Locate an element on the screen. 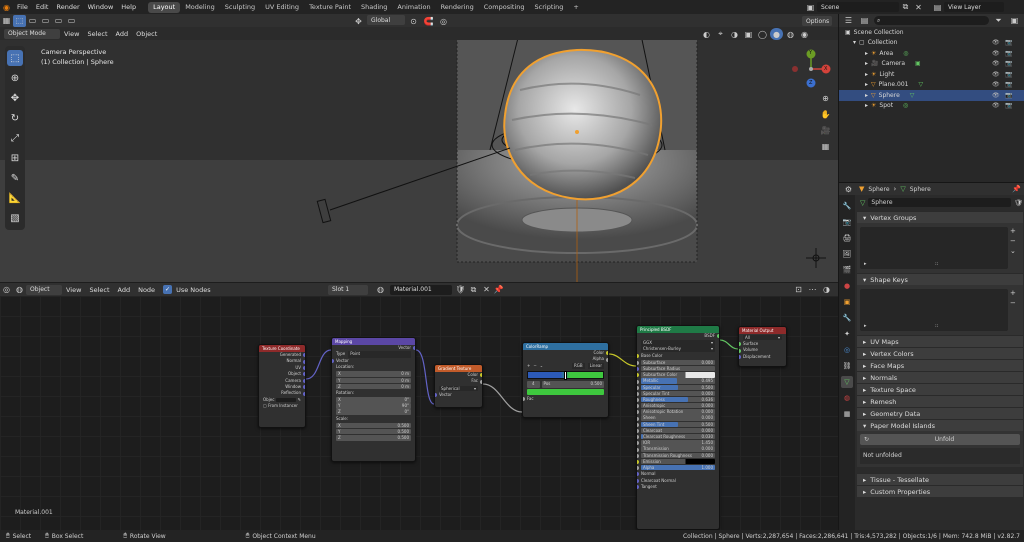 The image size is (1024, 542). tab-scripting: Scripting is located at coordinates (549, 7).